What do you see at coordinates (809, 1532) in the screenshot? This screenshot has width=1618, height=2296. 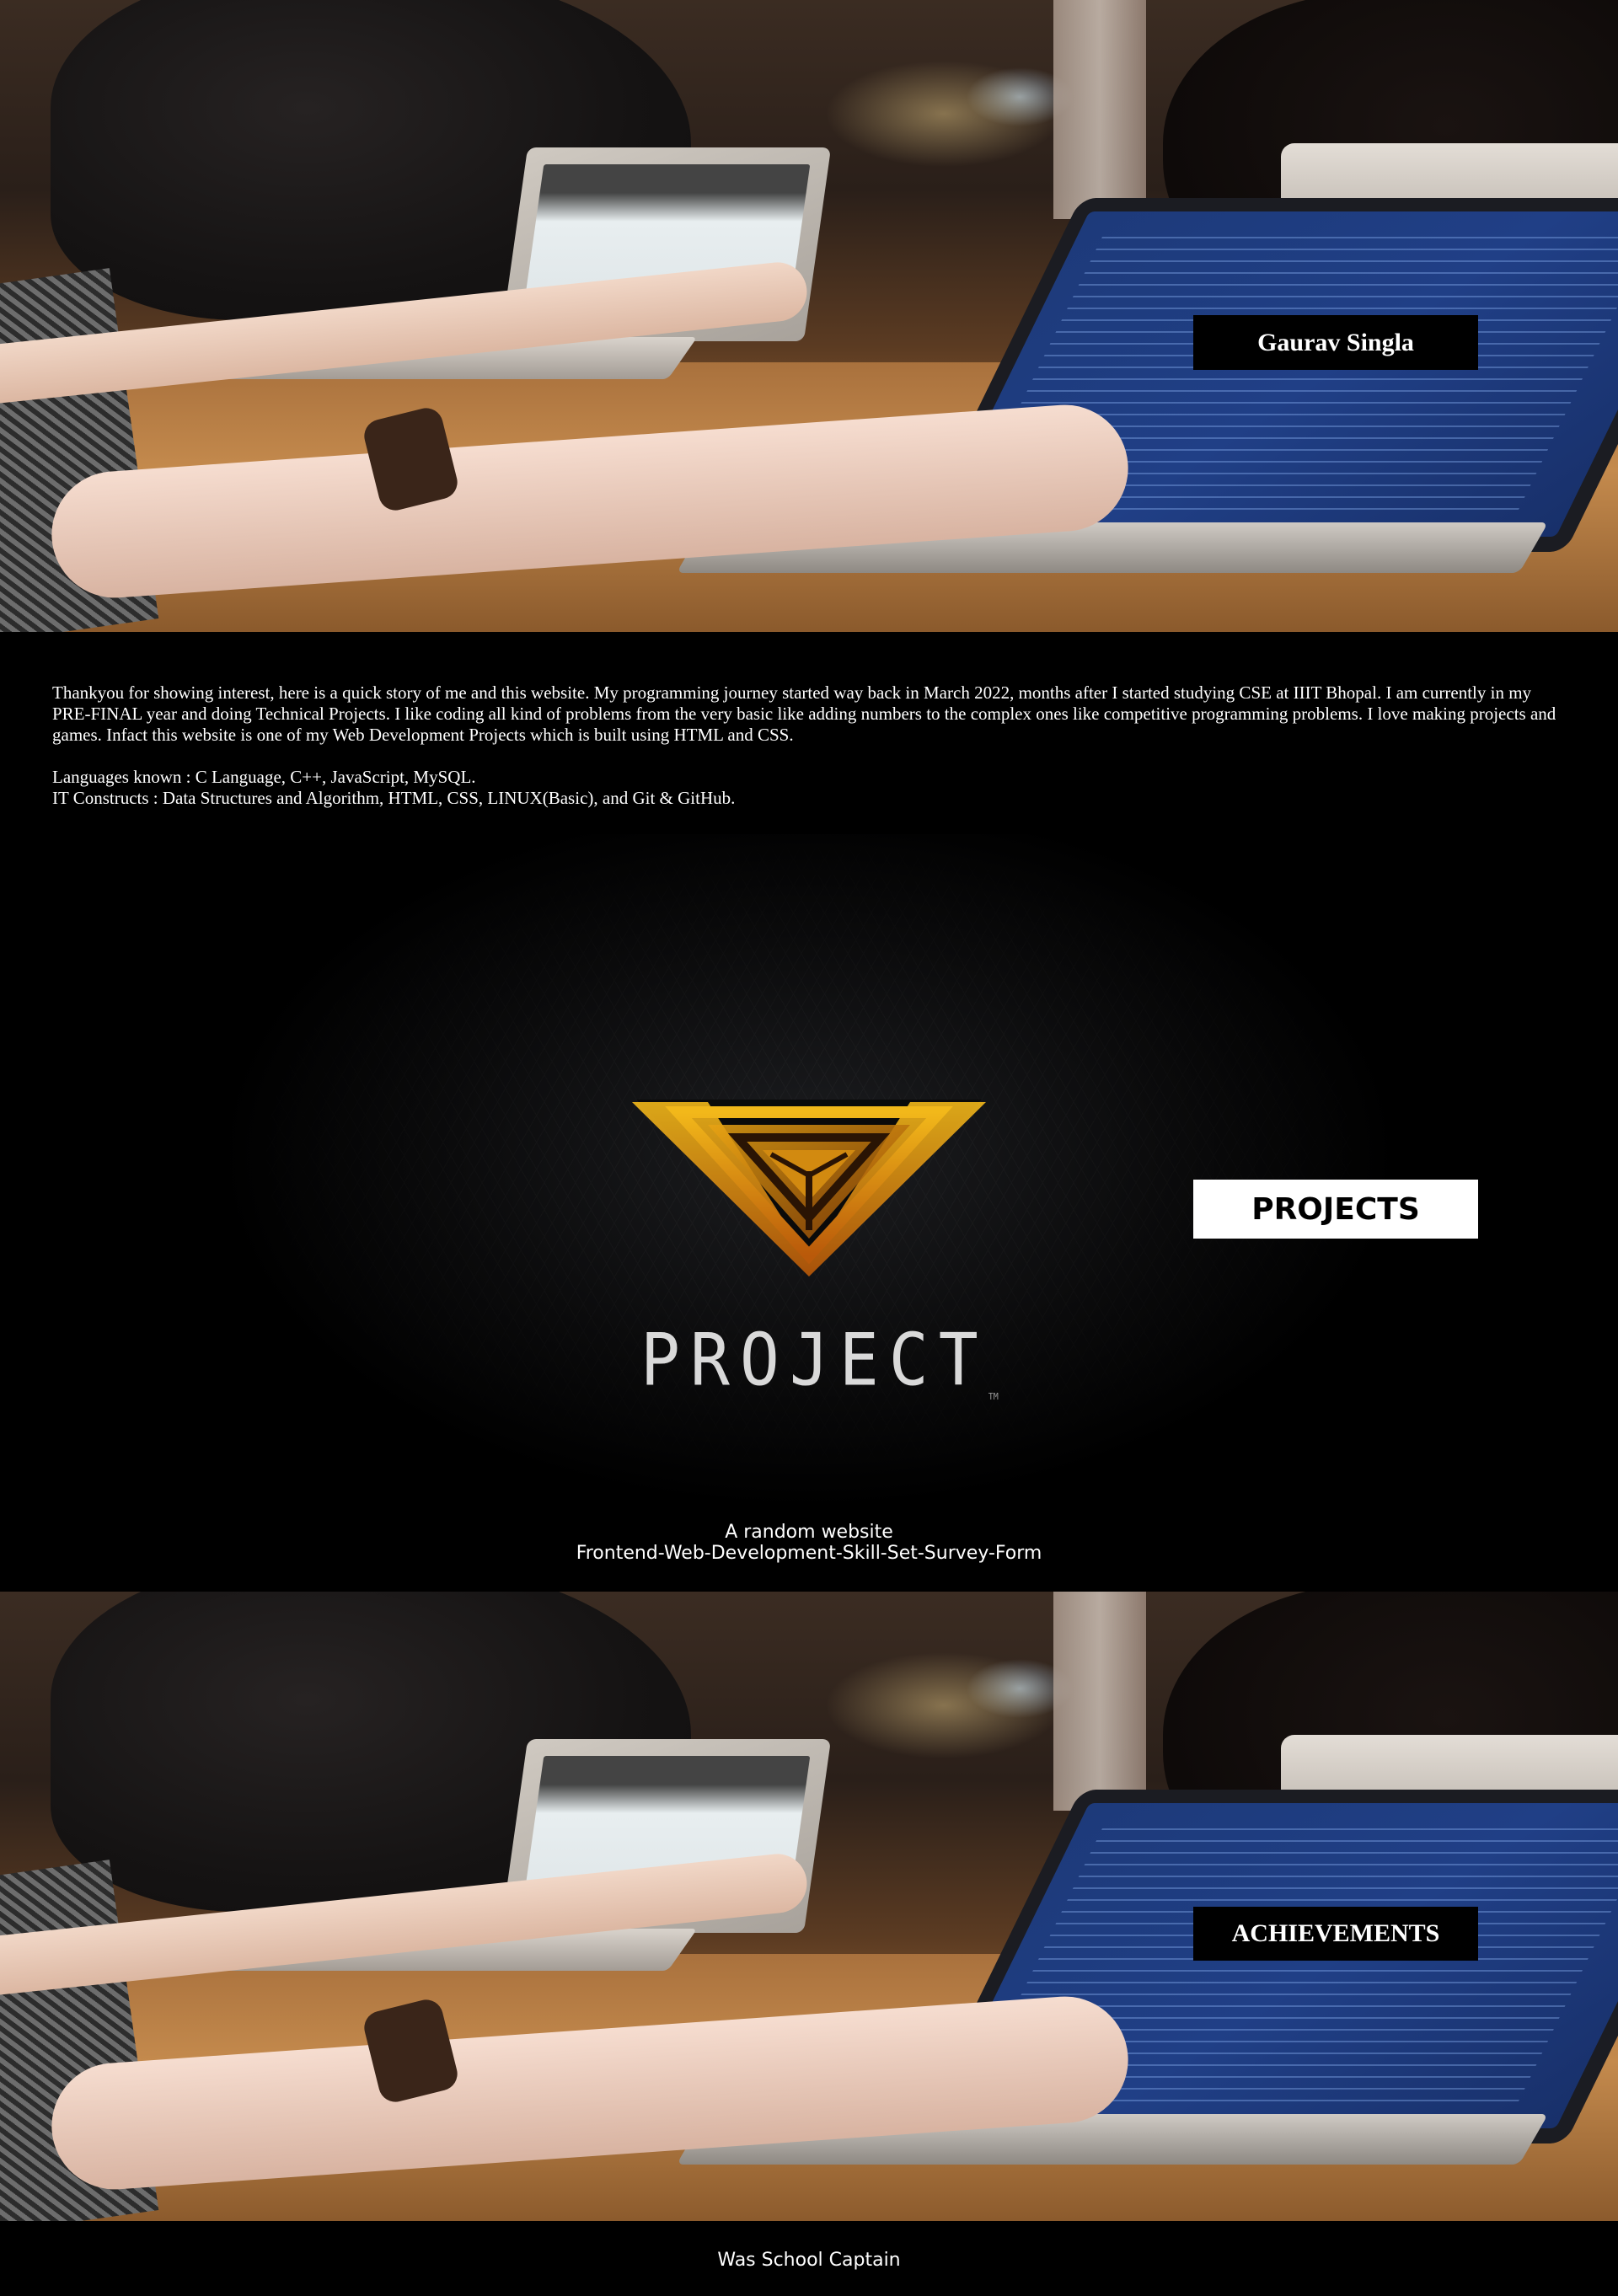 I see `project-link-random-website: A random website` at bounding box center [809, 1532].